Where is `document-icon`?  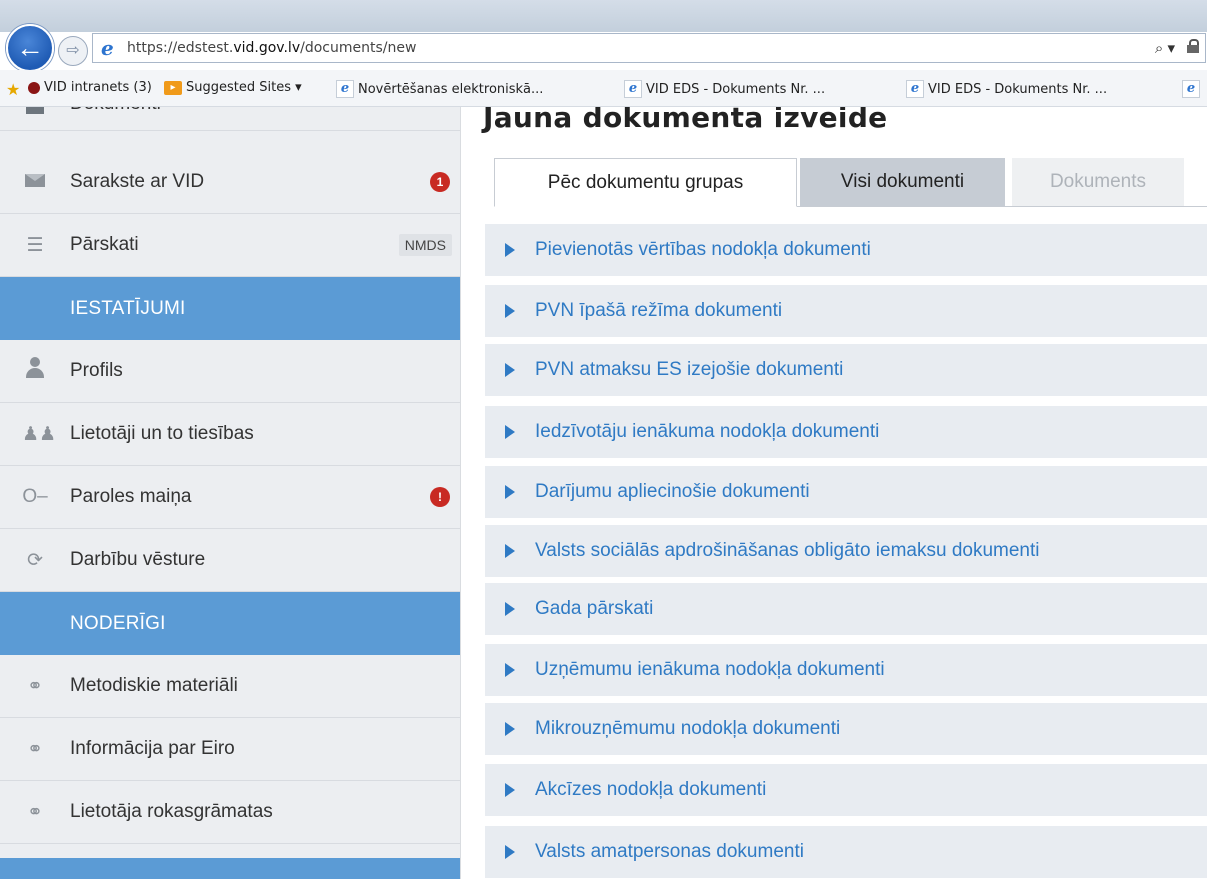 document-icon is located at coordinates (35, 113).